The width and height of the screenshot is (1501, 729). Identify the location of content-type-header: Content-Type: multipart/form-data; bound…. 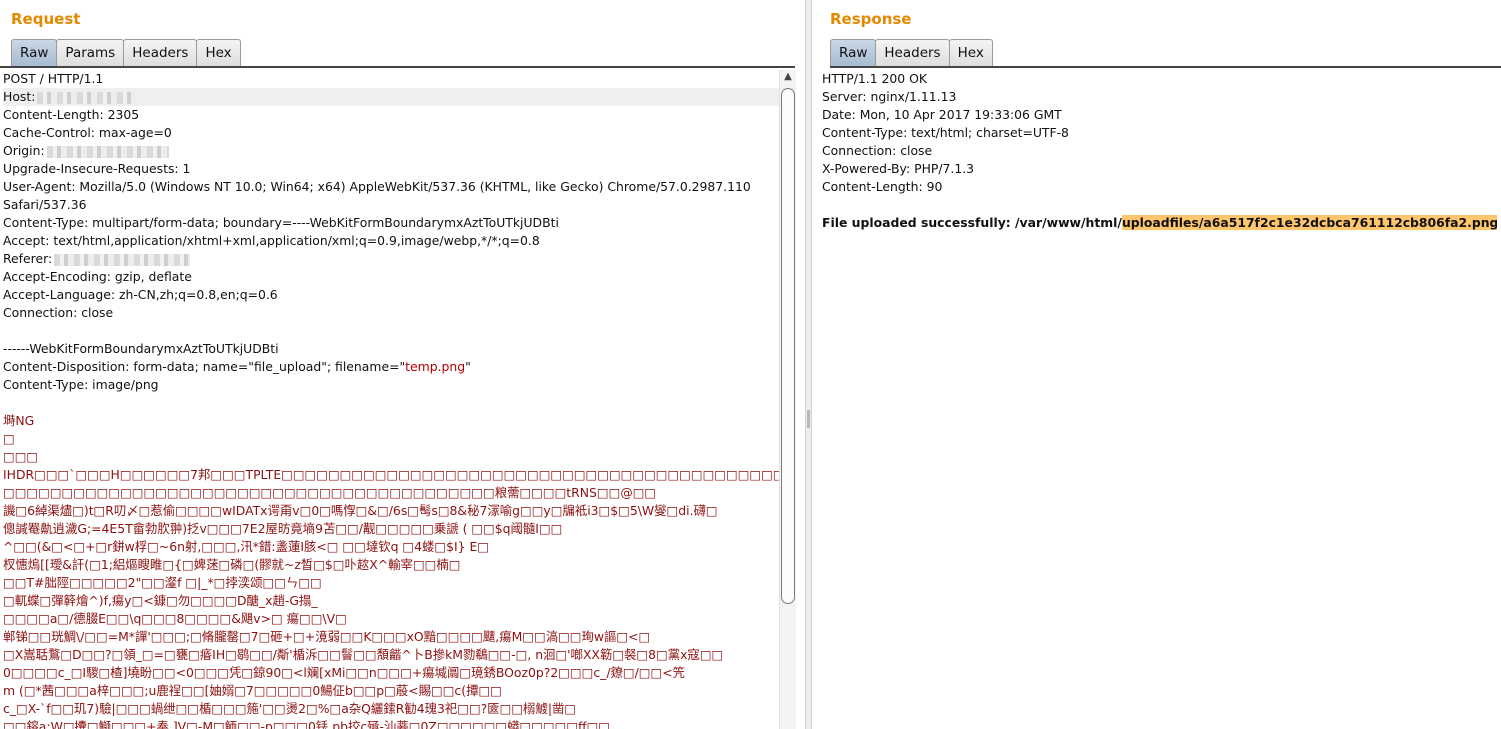
(281, 222).